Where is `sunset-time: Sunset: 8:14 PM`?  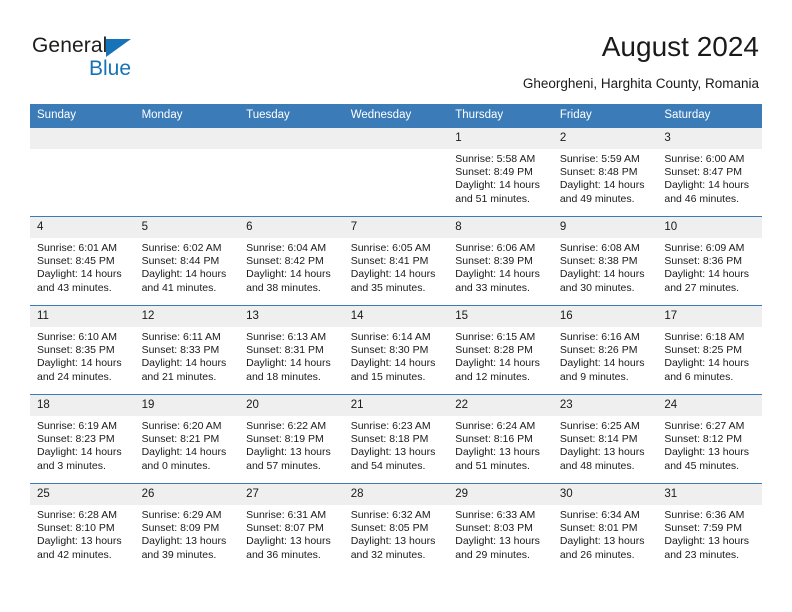
sunset-time: Sunset: 8:14 PM is located at coordinates (598, 439).